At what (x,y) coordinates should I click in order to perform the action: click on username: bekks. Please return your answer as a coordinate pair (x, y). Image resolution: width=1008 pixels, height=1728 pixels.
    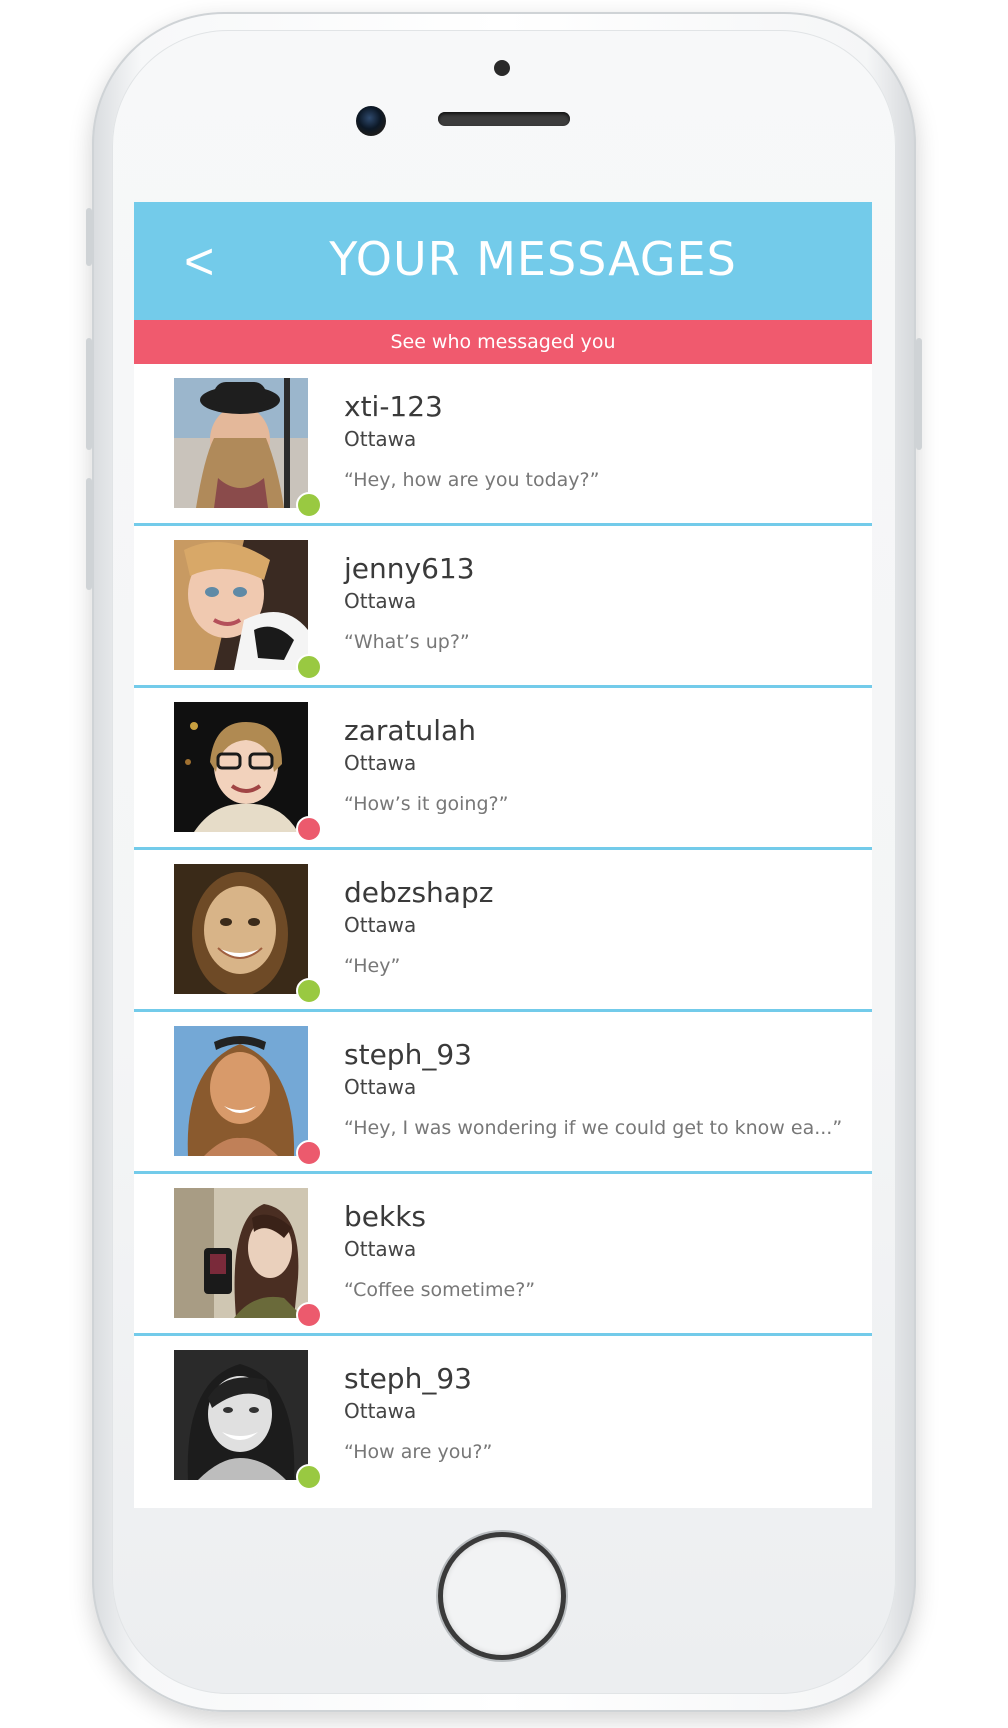
    Looking at the image, I should click on (385, 1216).